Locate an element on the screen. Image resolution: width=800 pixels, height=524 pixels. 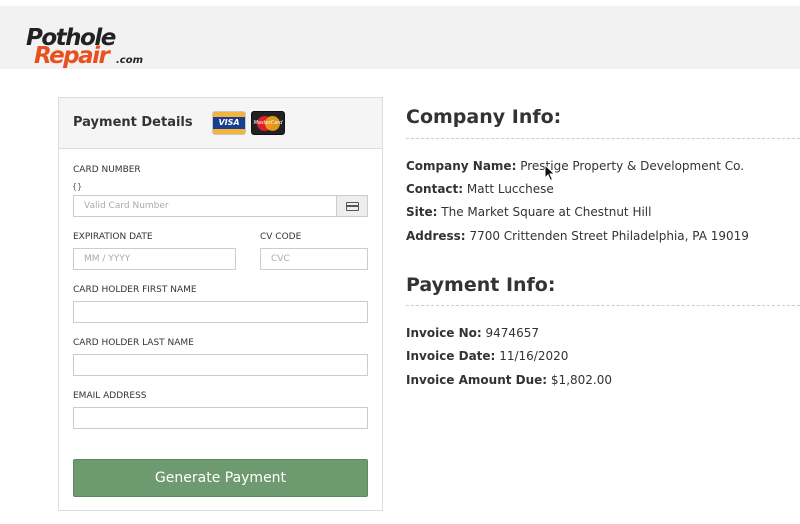
visa-text: VISA is located at coordinates (229, 122).